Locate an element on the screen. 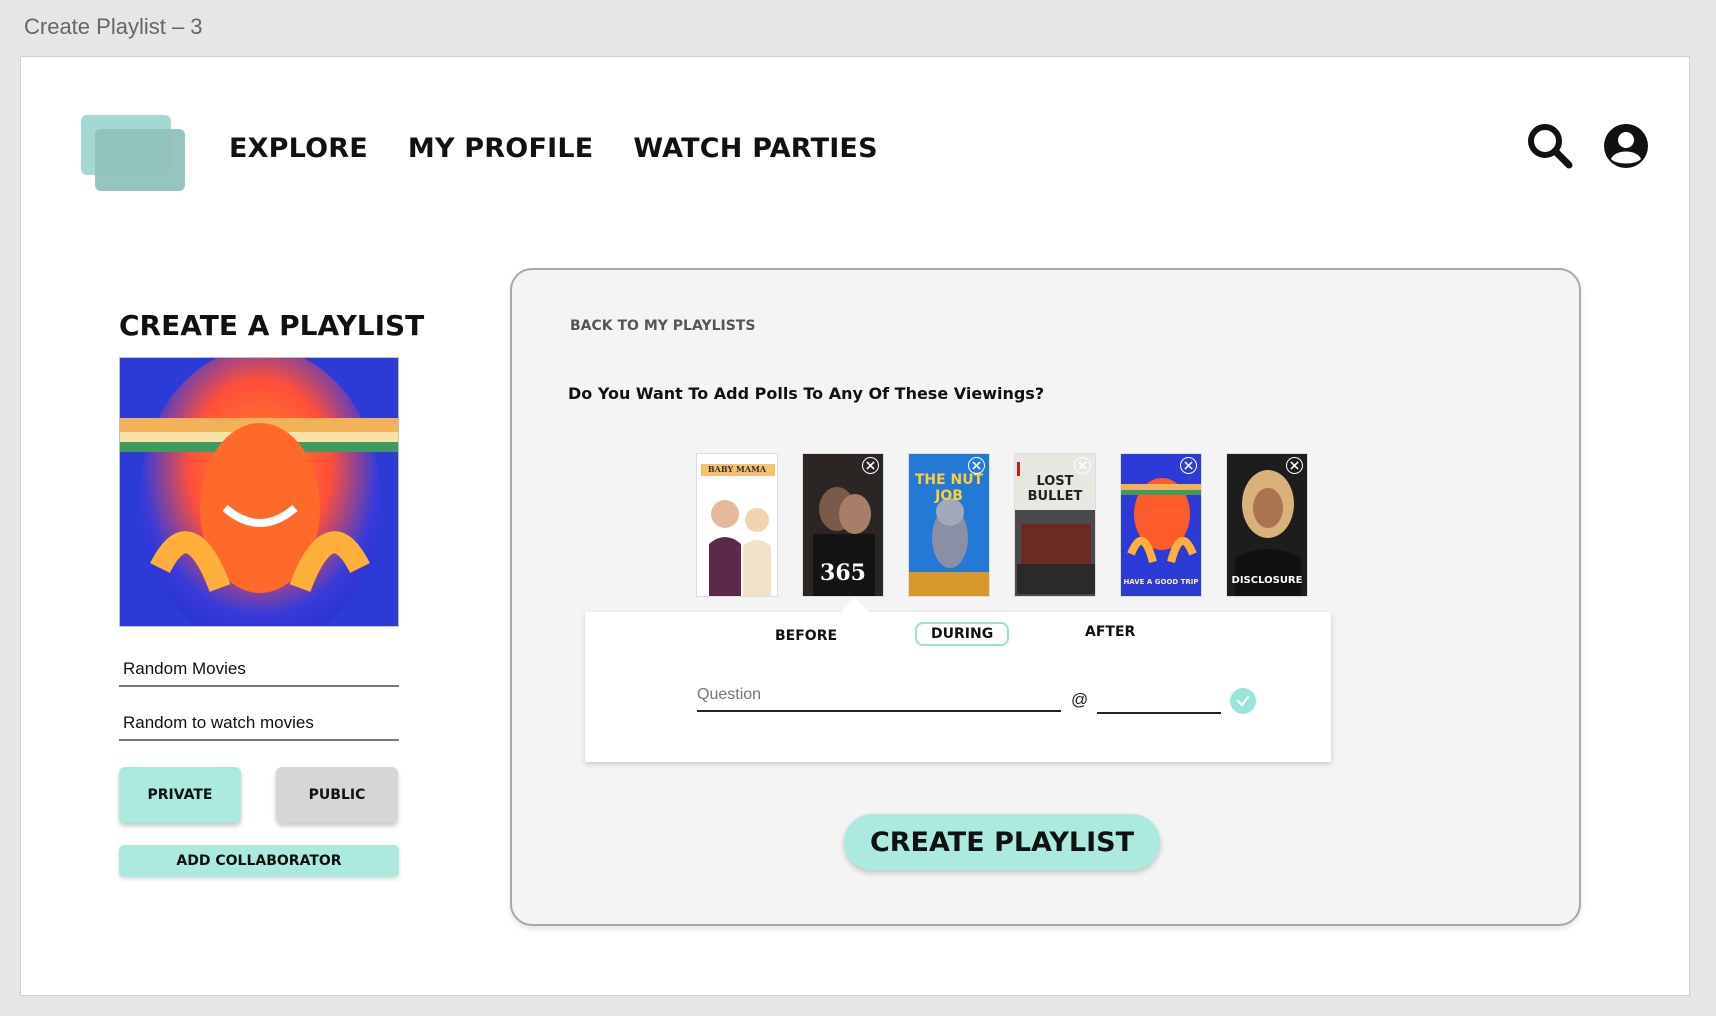 The height and width of the screenshot is (1016, 1716). poster-365-days: 365 is located at coordinates (843, 525).